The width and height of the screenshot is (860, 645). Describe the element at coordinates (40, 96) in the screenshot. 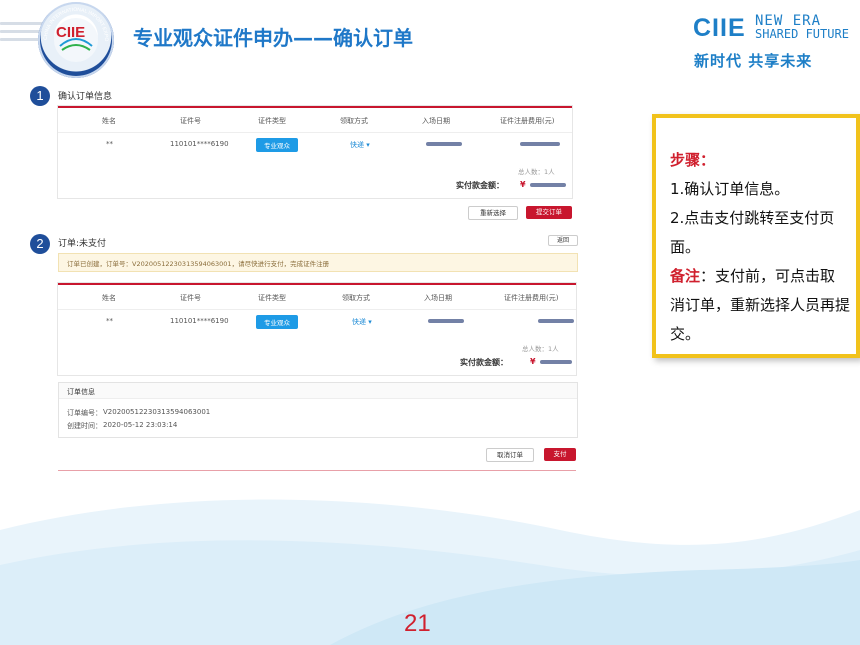

I see `step-badge-1: 1` at that location.